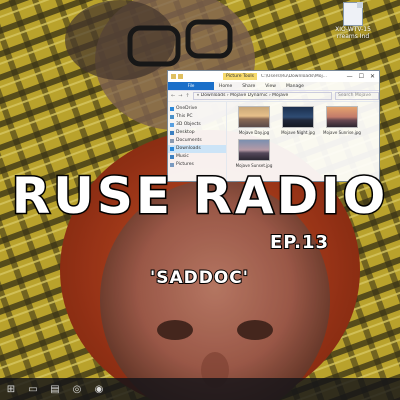 This screenshot has height=400, width=400. What do you see at coordinates (240, 76) in the screenshot?
I see `picture-tools-tab: Picture Tools` at bounding box center [240, 76].